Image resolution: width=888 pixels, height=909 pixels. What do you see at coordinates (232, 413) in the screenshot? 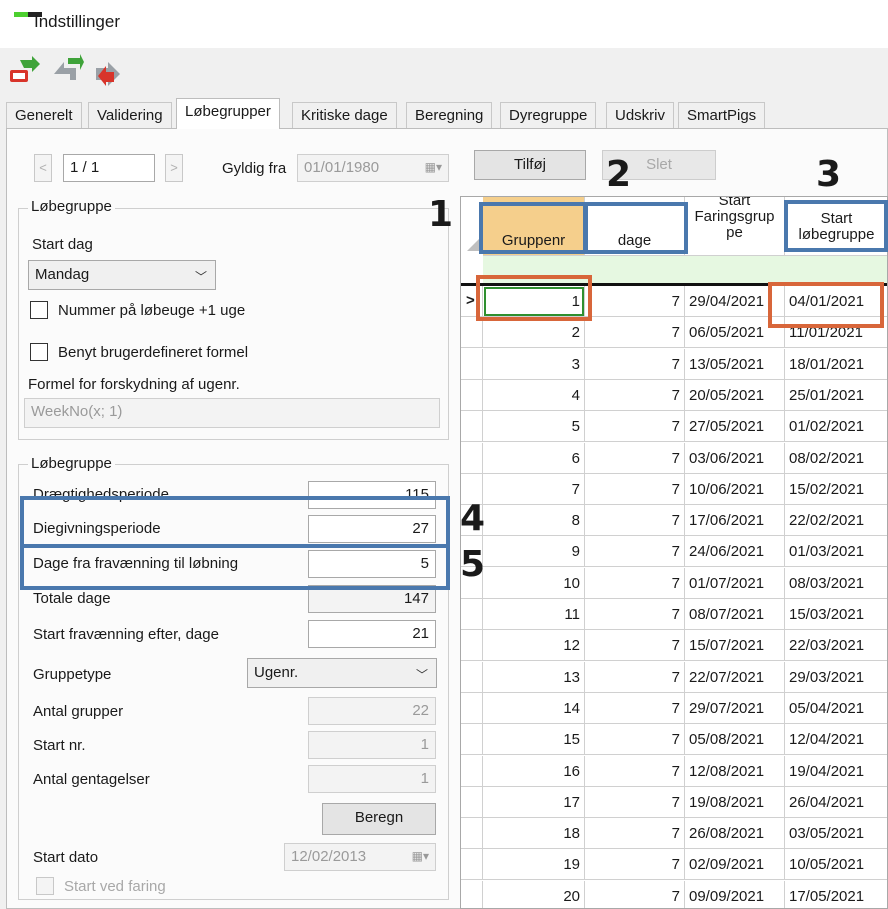
I see `formula-input: WeekNo(x; 1)` at bounding box center [232, 413].